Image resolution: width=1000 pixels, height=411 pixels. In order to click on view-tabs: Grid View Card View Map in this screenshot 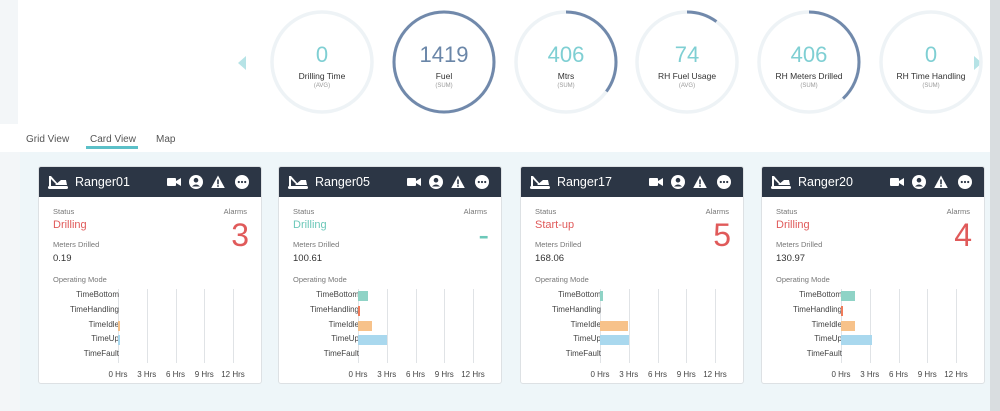, I will do `click(495, 138)`.